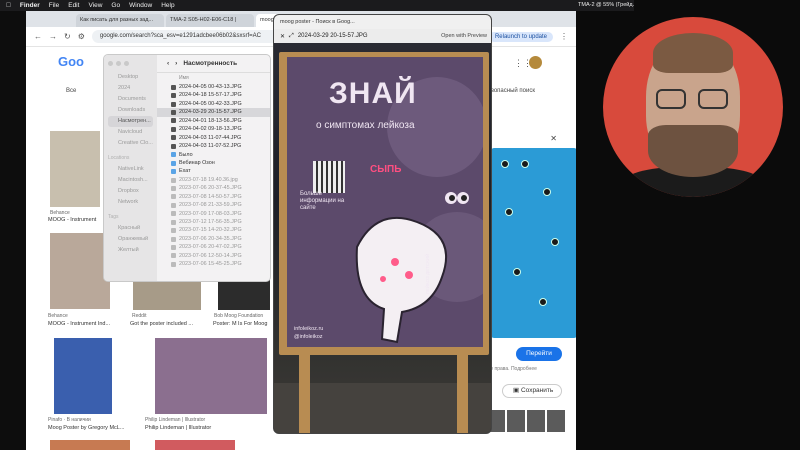 The image size is (800, 450). What do you see at coordinates (539, 354) in the screenshot?
I see `visit-button: Перейти` at bounding box center [539, 354].